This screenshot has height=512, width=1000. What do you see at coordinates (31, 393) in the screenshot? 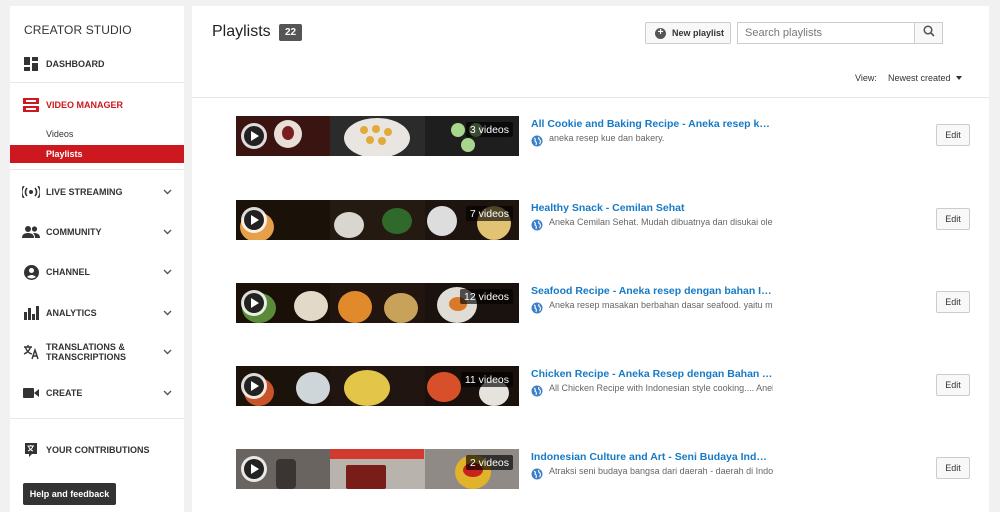
I see `create-icon` at bounding box center [31, 393].